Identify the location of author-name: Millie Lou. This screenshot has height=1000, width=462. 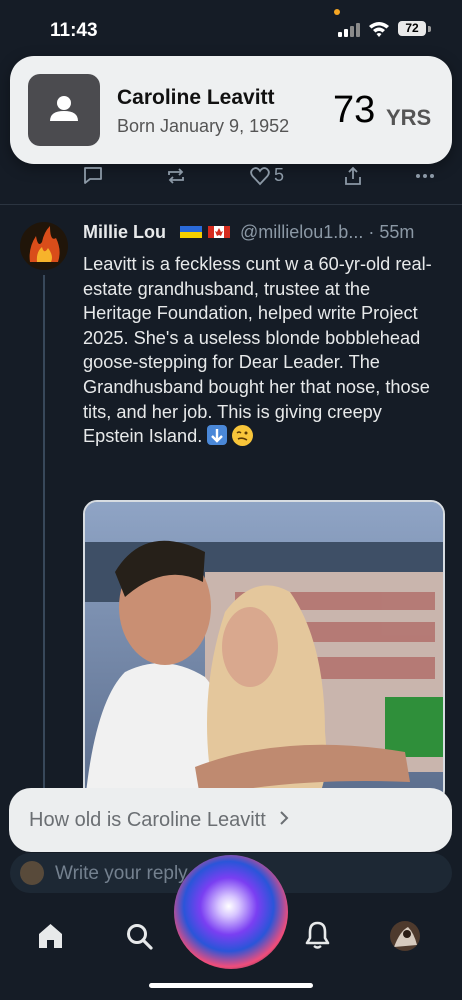
(124, 232).